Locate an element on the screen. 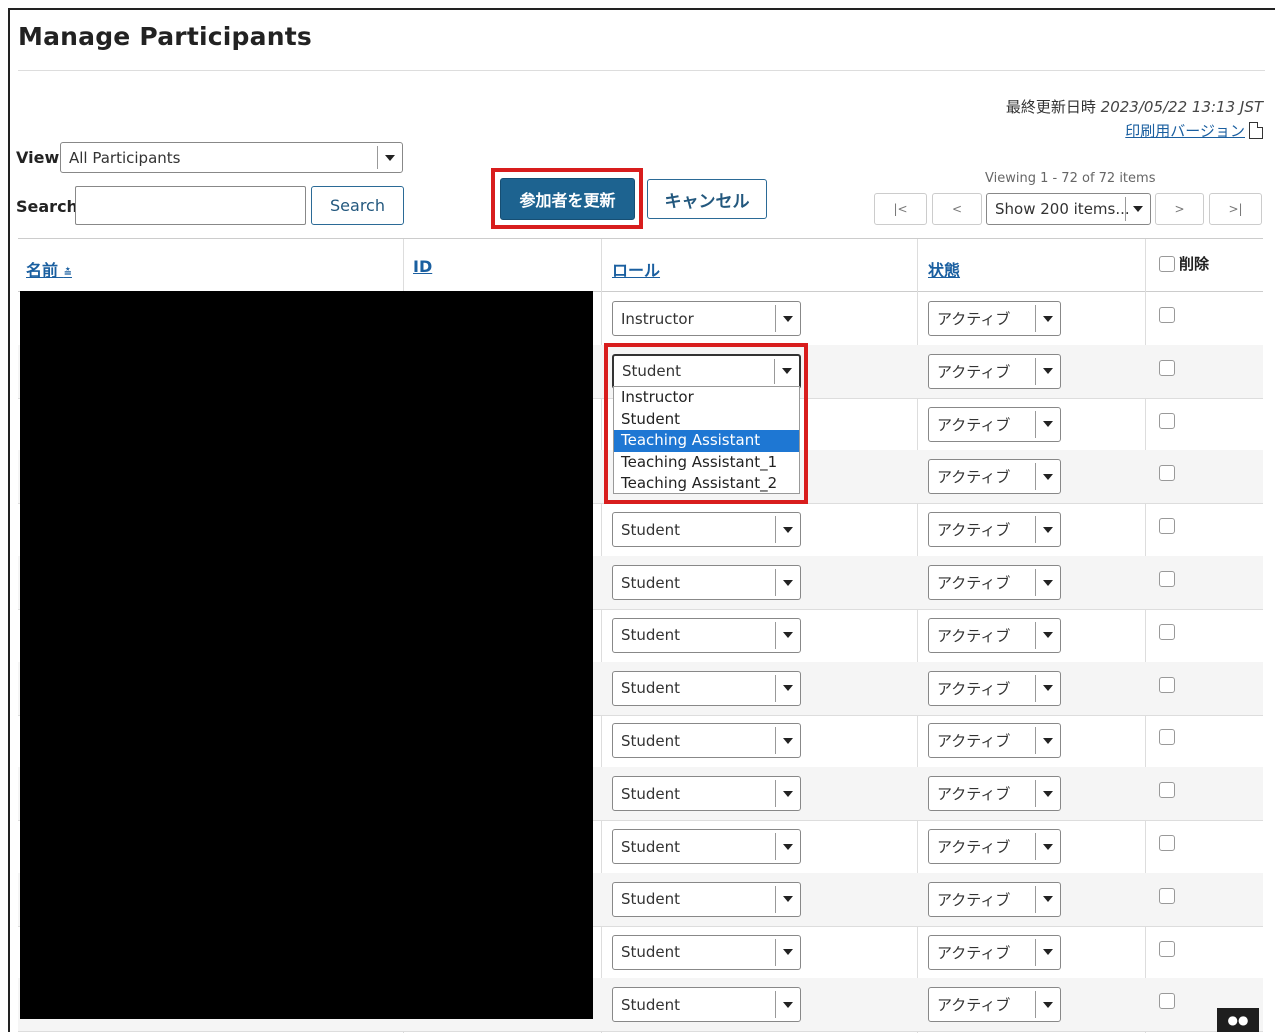  cancel-button: キャンセル is located at coordinates (707, 199).